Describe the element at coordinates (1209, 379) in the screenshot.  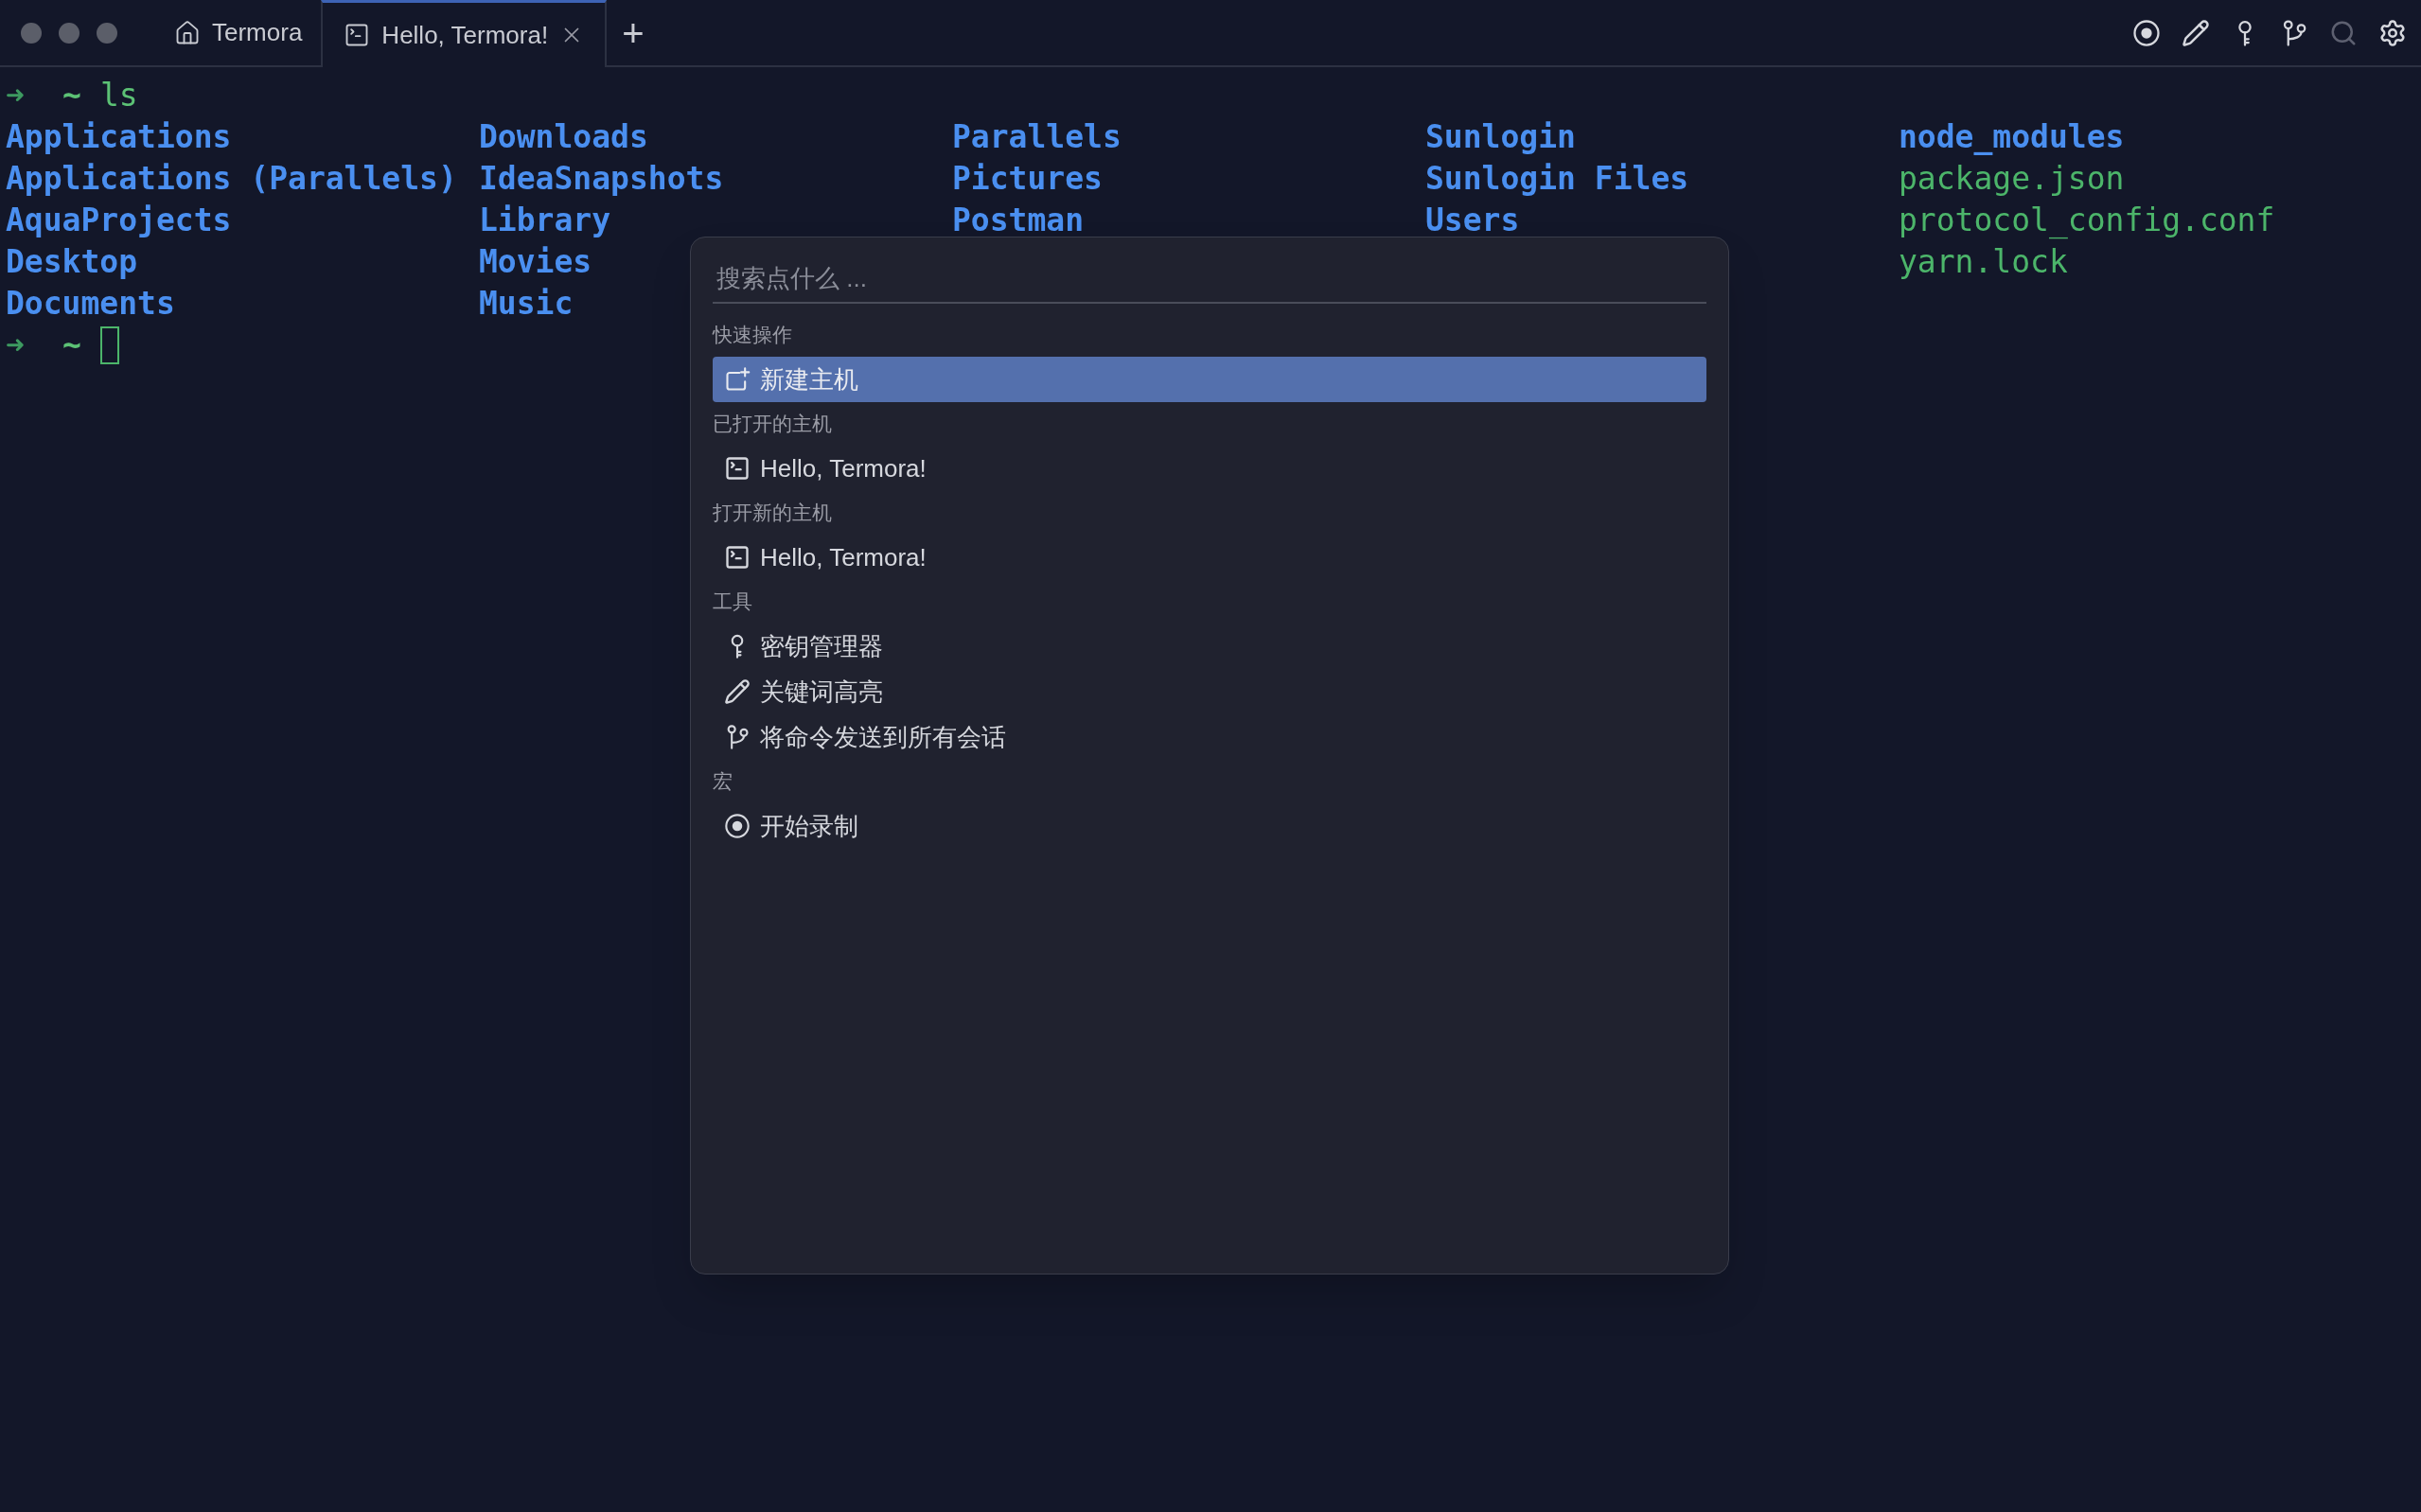
I see `palette-item: 新建主机` at that location.